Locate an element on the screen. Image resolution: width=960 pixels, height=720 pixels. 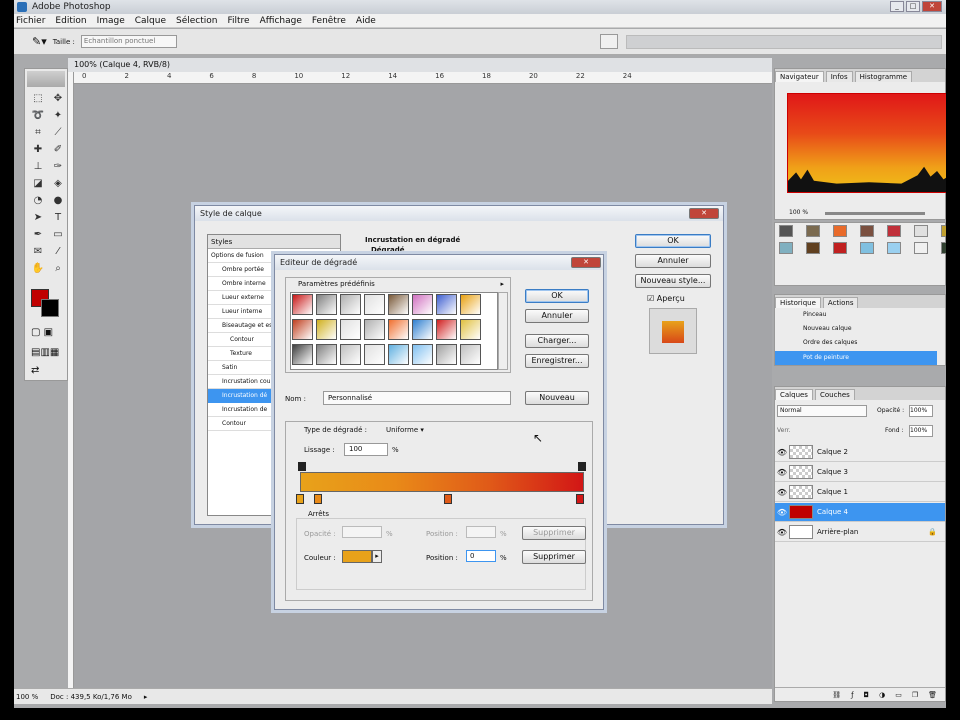
background-color-swatch is located at coordinates (50, 308).